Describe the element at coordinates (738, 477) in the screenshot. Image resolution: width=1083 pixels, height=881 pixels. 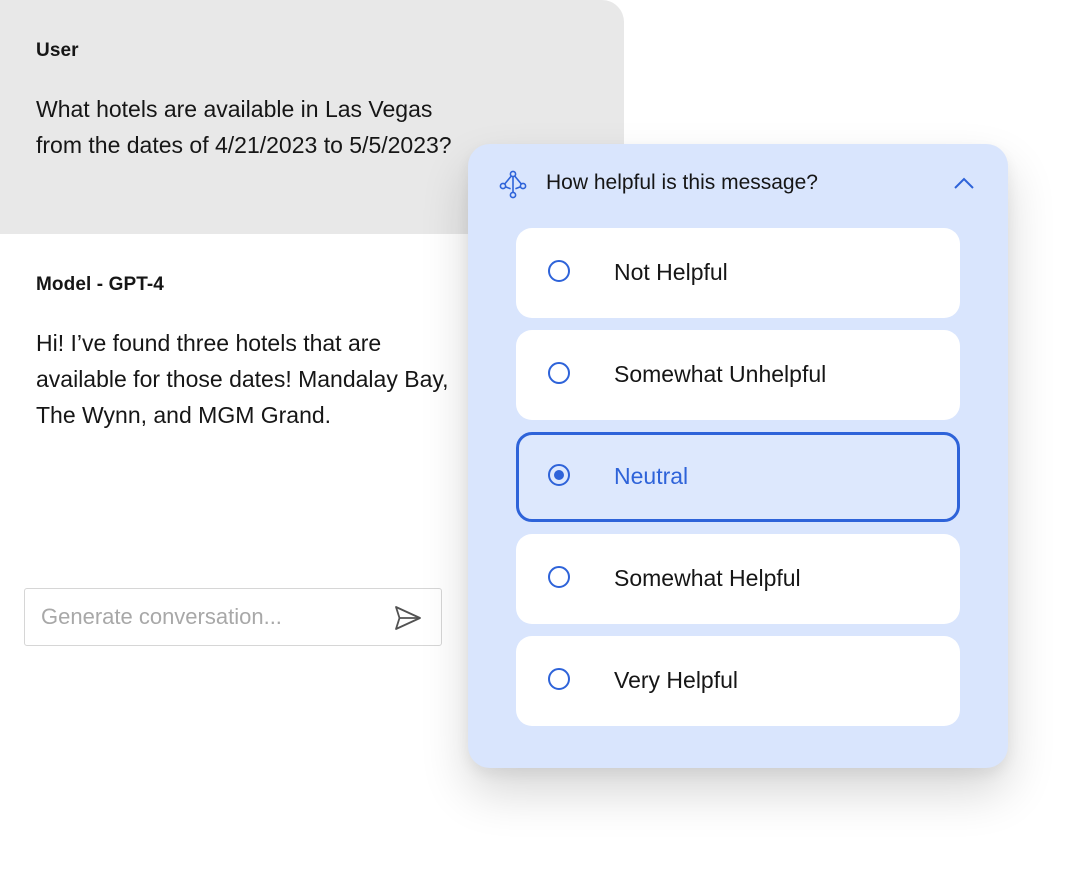
I see `option-neutral: Neutral` at that location.